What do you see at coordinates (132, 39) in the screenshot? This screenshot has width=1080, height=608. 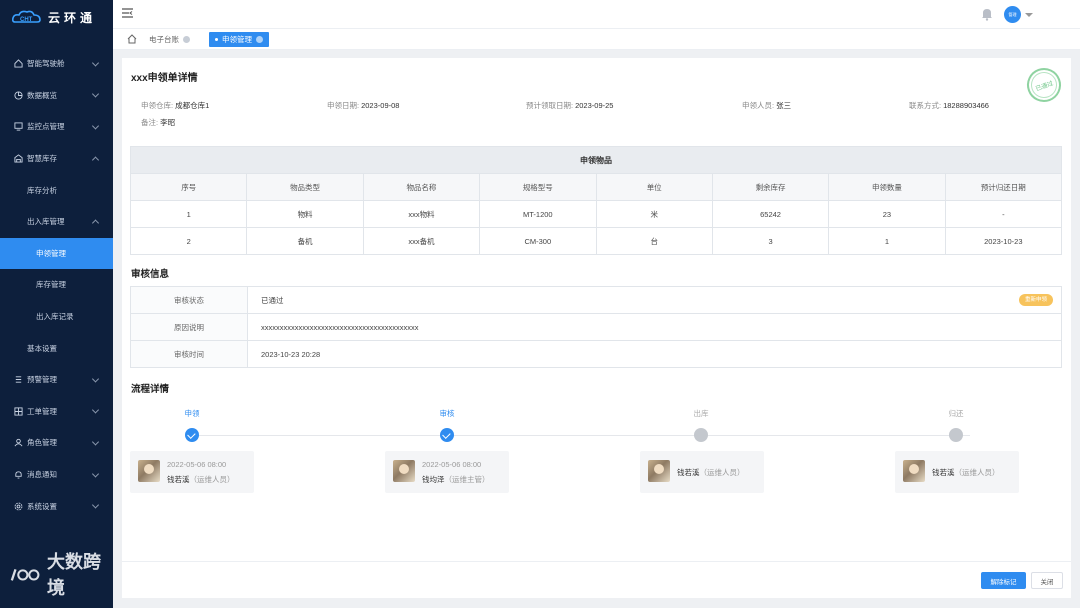 I see `home-icon` at bounding box center [132, 39].